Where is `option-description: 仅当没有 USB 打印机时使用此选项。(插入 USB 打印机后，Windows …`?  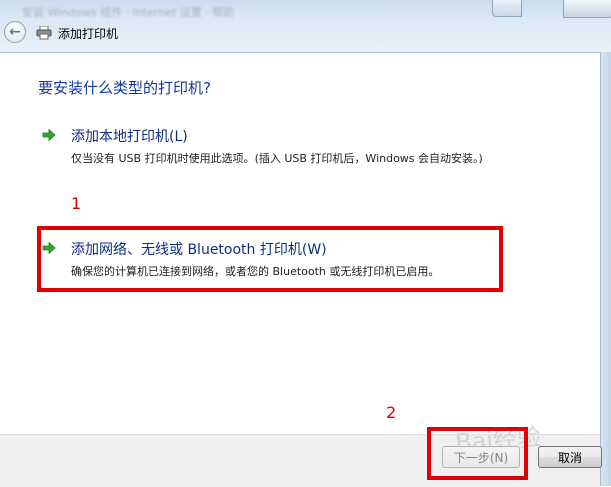 option-description: 仅当没有 USB 打印机时使用此选项。(插入 USB 打印机后，Windows … is located at coordinates (277, 158).